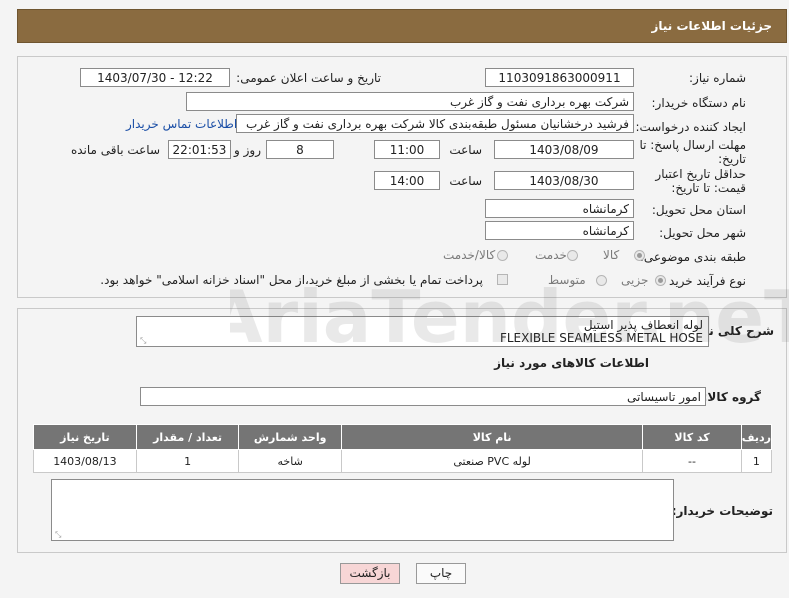  What do you see at coordinates (635, 280) in the screenshot?
I see `process-option-minor: جزیی` at bounding box center [635, 280].